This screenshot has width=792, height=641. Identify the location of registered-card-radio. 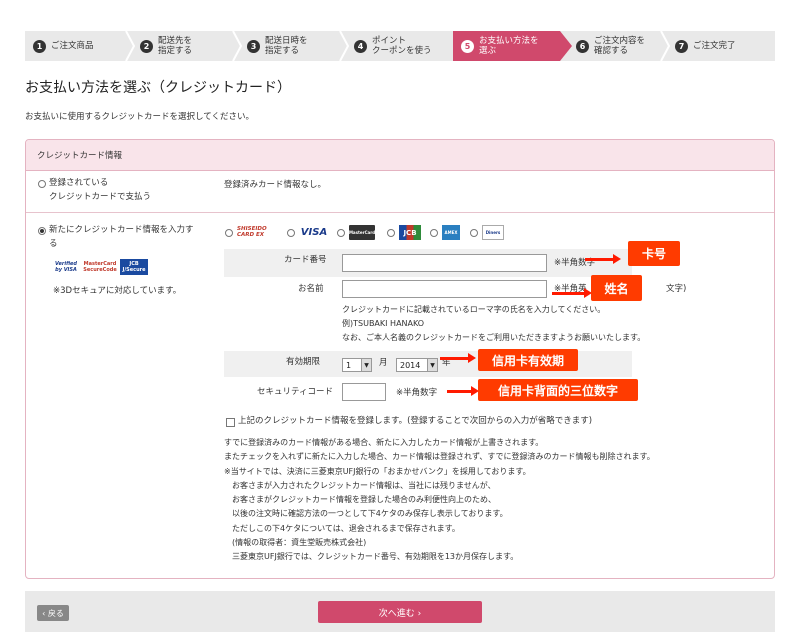
(42, 184).